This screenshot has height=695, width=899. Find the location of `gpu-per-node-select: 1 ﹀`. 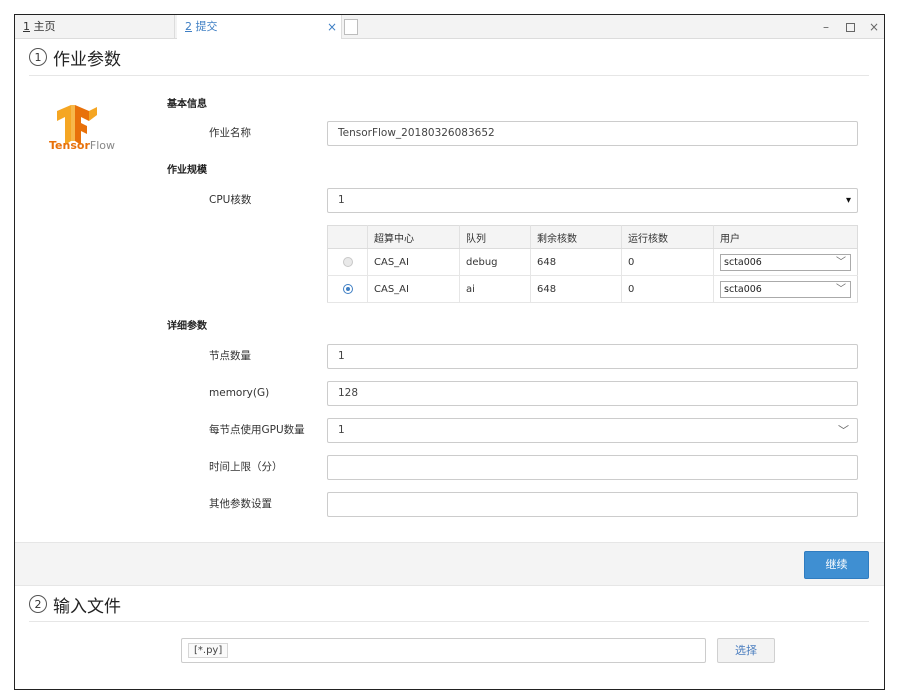

gpu-per-node-select: 1 ﹀ is located at coordinates (592, 430).